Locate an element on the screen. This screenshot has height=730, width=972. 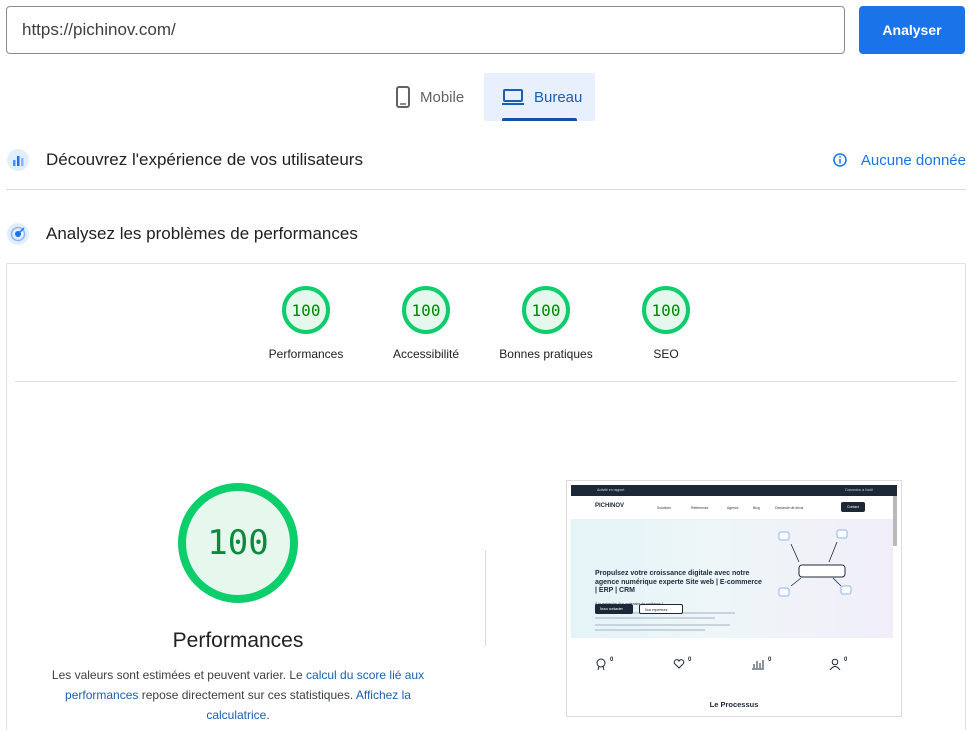
screenshot-nav-item: Références is located at coordinates (700, 508).